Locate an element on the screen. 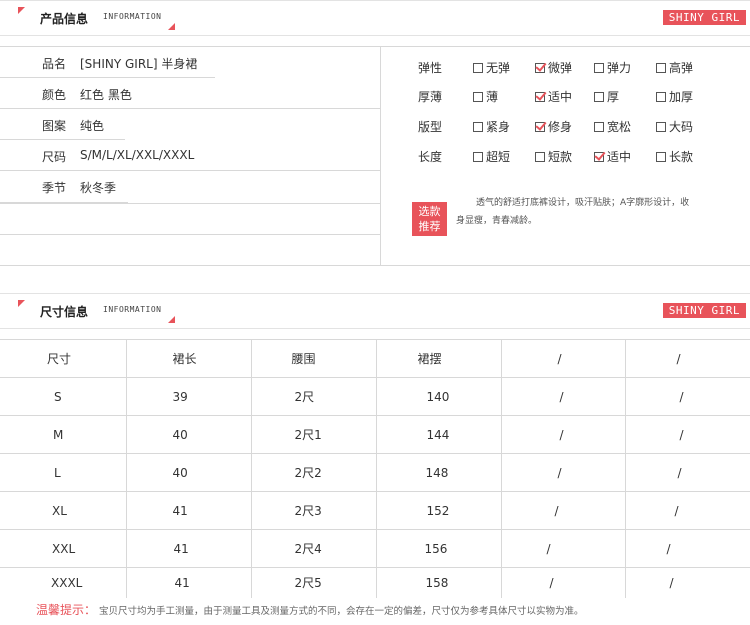 This screenshot has width=750, height=625. table-row: M 40 2尺1 144 / / is located at coordinates (375, 434).